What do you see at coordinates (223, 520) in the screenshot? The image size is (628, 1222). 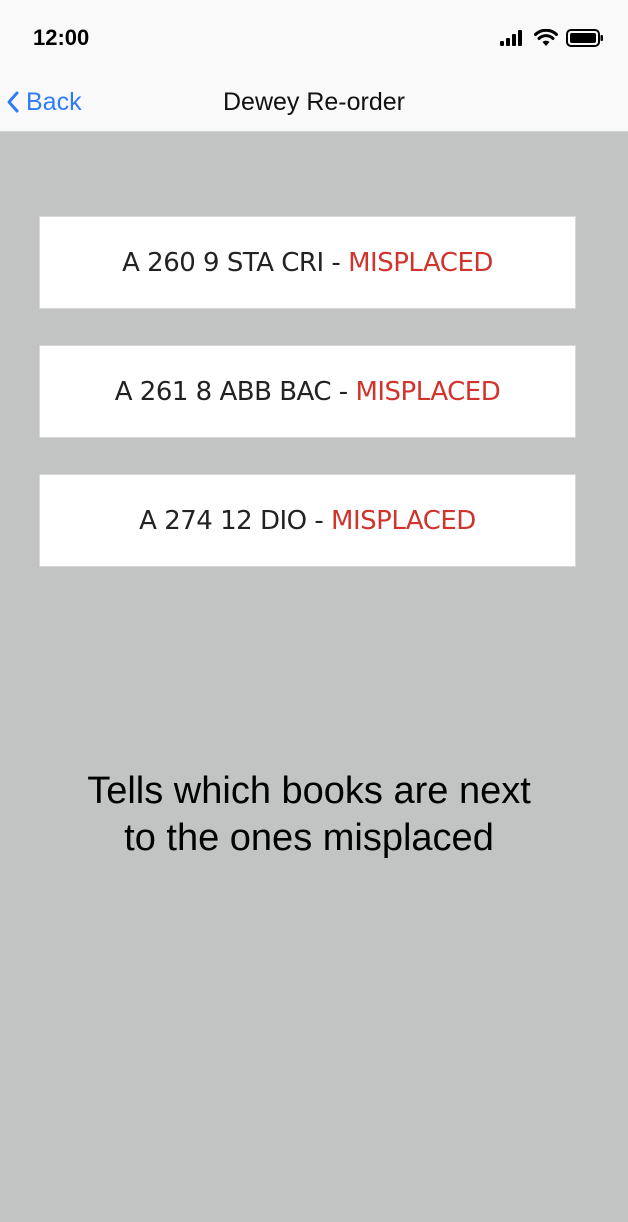 I see `book-call-number: A 274 12 DIO` at bounding box center [223, 520].